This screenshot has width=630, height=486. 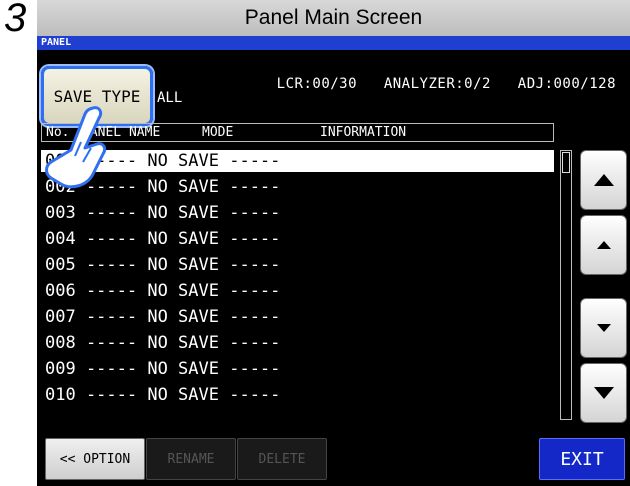 I want to click on rename-button: RENAME, so click(x=191, y=459).